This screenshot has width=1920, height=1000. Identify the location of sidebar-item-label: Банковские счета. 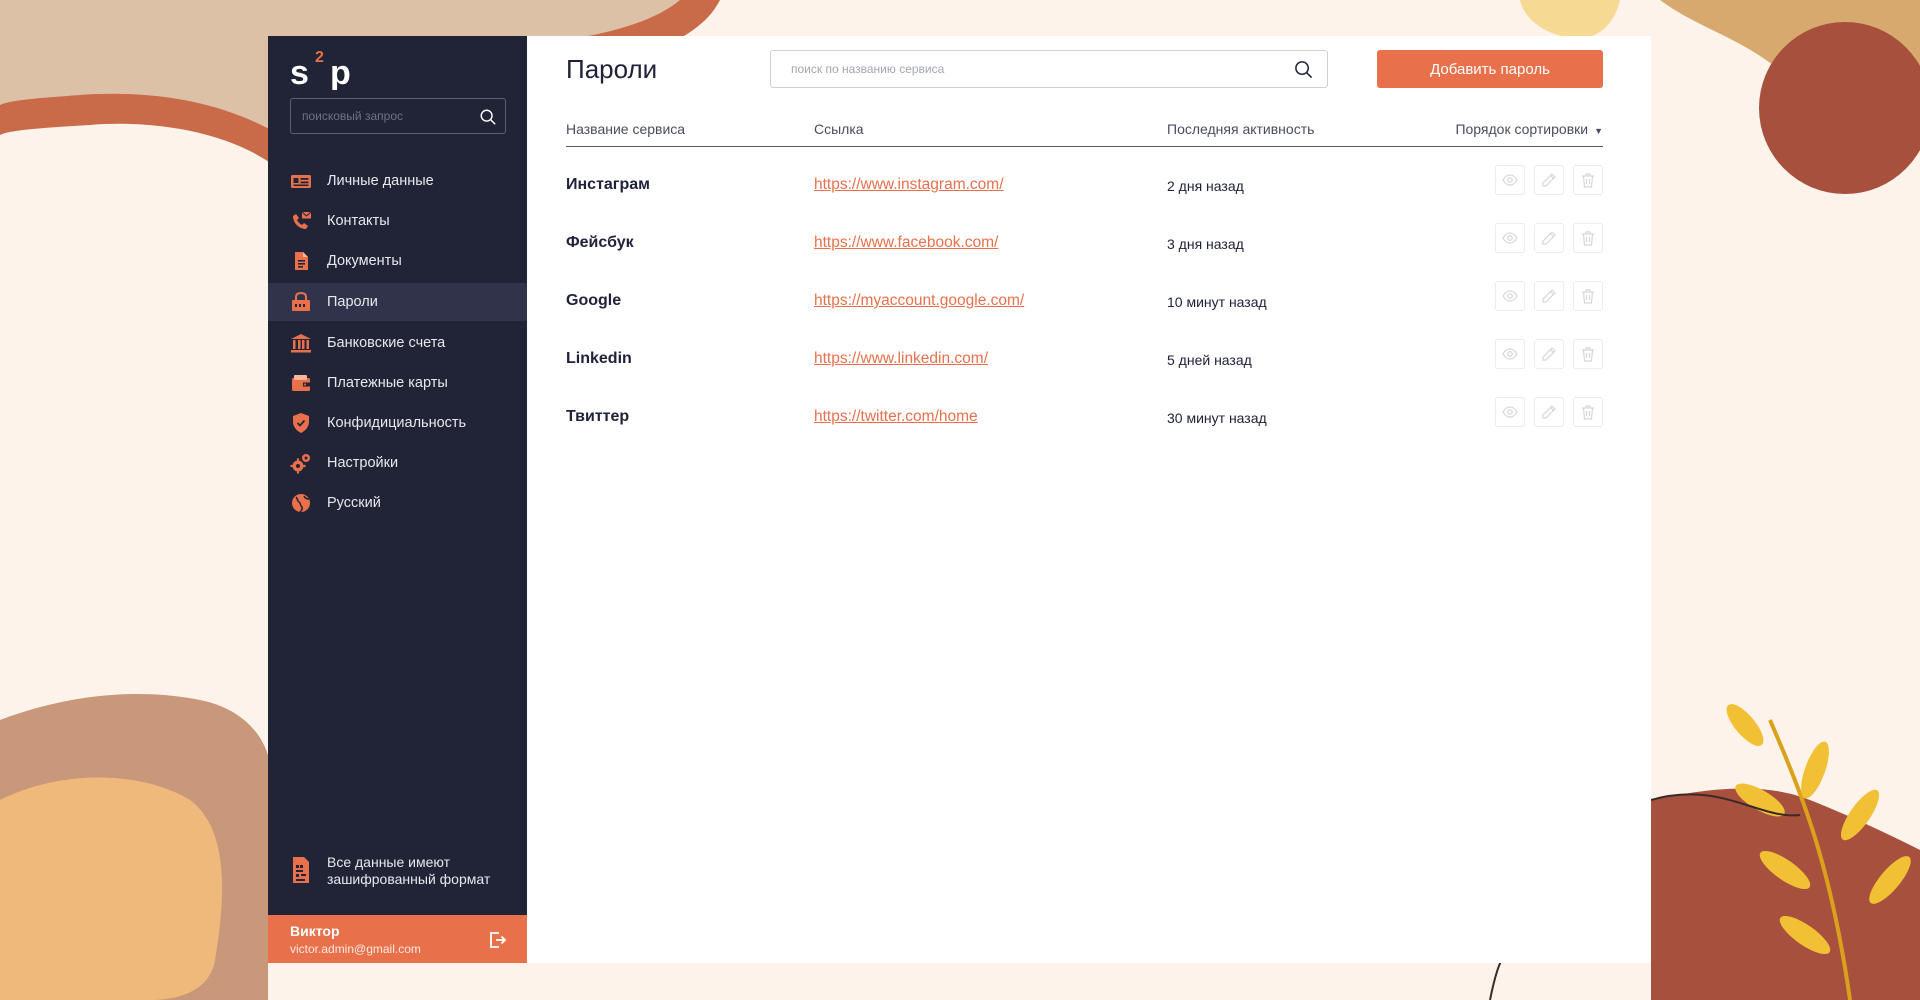
(386, 343).